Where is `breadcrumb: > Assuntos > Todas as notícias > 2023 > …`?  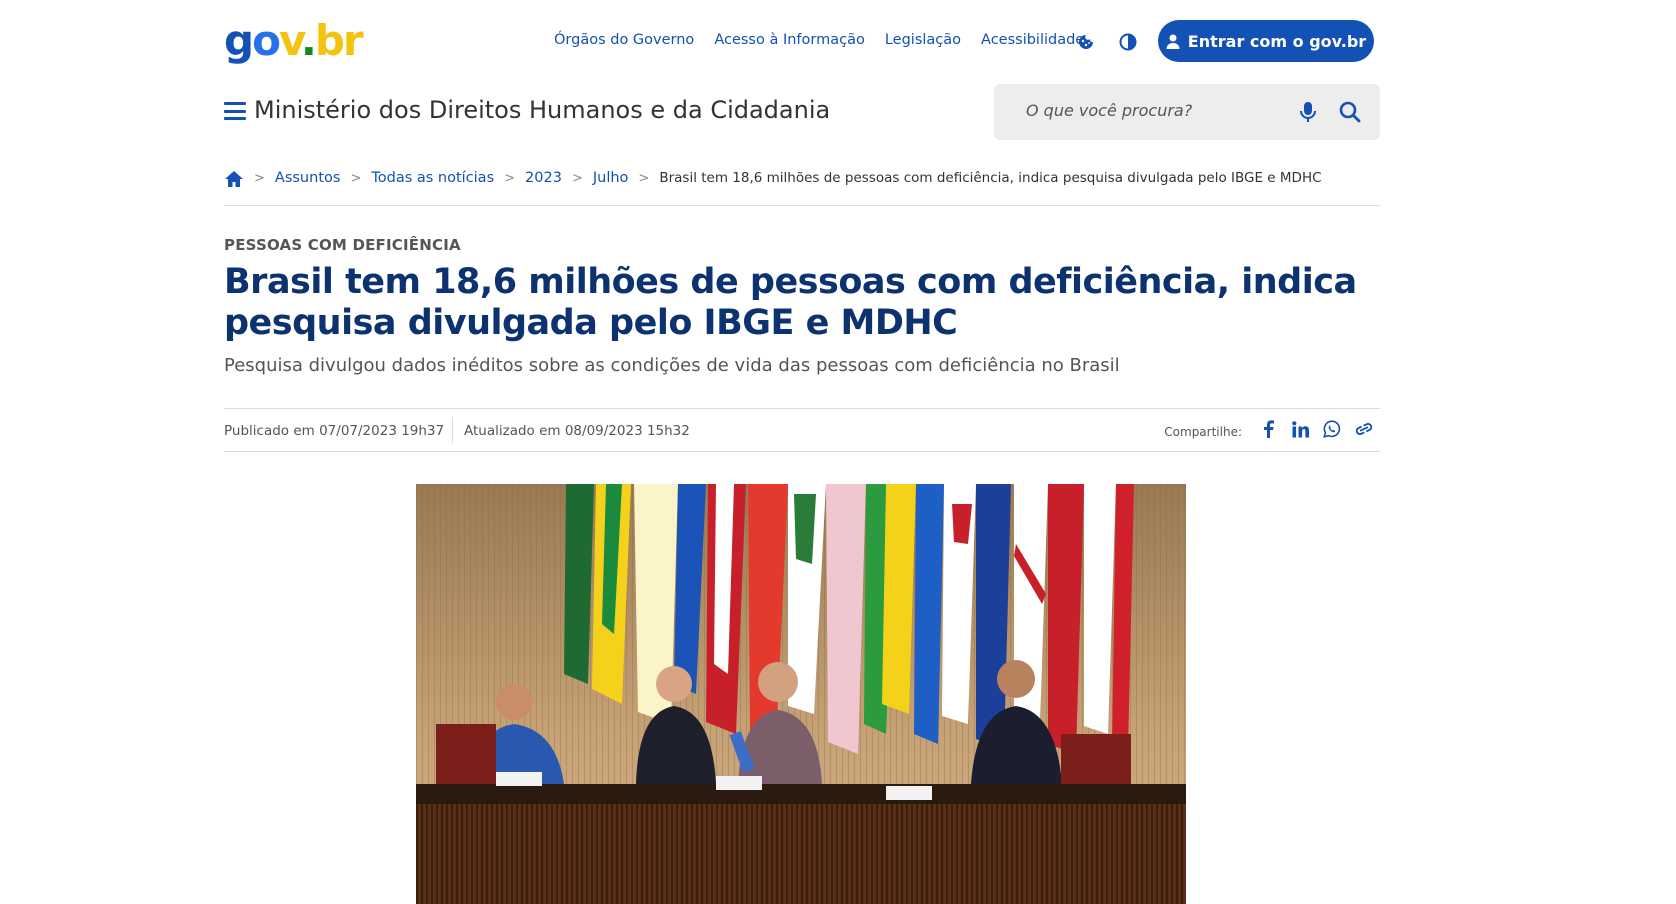 breadcrumb: > Assuntos > Todas as notícias > 2023 > … is located at coordinates (802, 188).